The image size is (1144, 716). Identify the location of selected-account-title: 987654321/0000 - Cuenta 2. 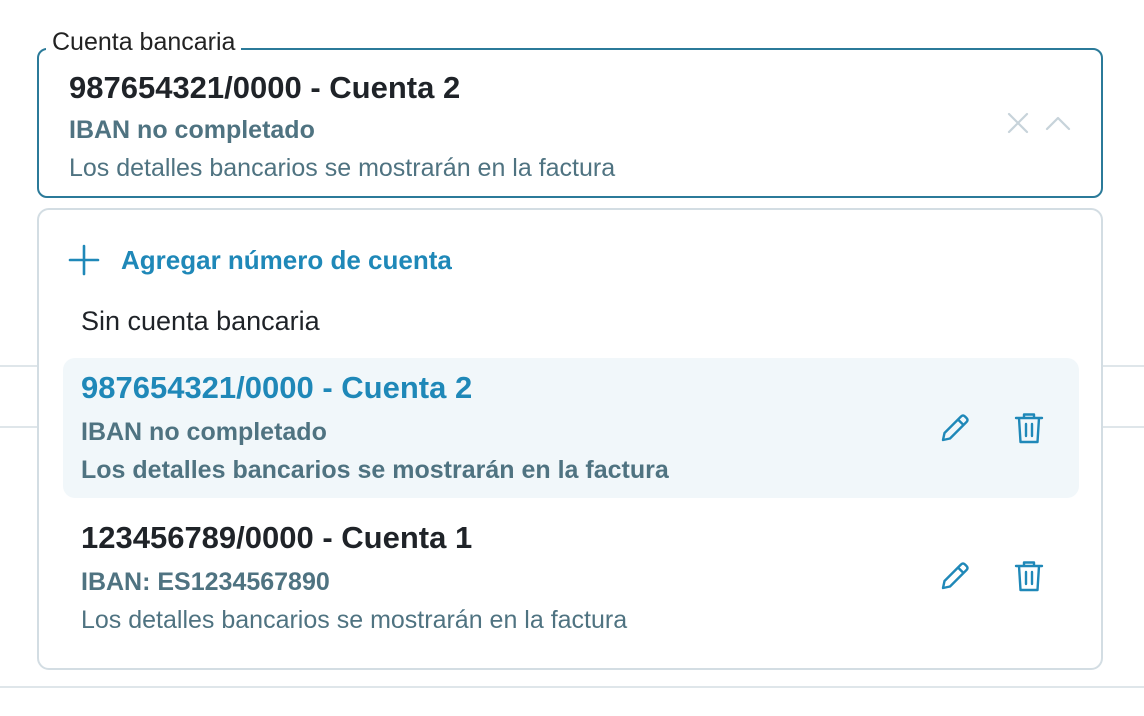
(265, 87).